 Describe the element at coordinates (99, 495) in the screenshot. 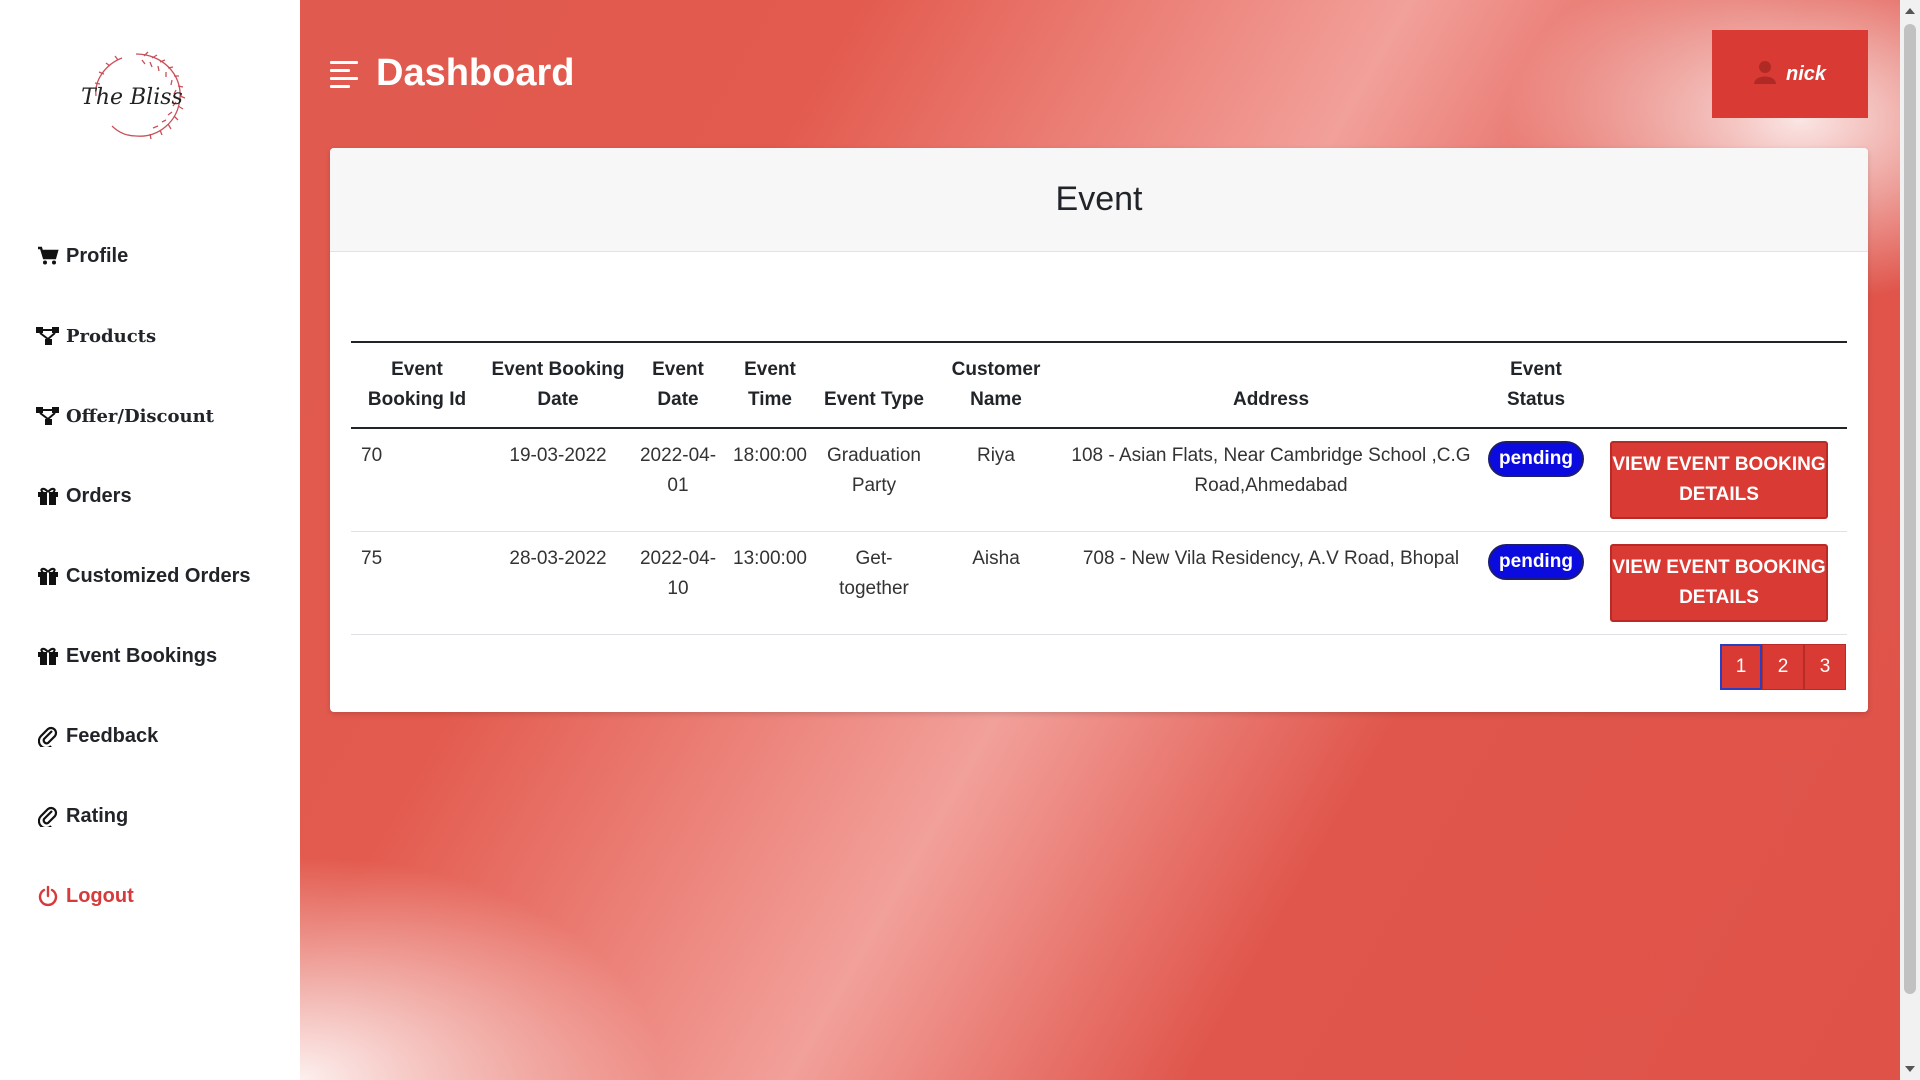

I see `sidebar-item-label: Orders` at that location.